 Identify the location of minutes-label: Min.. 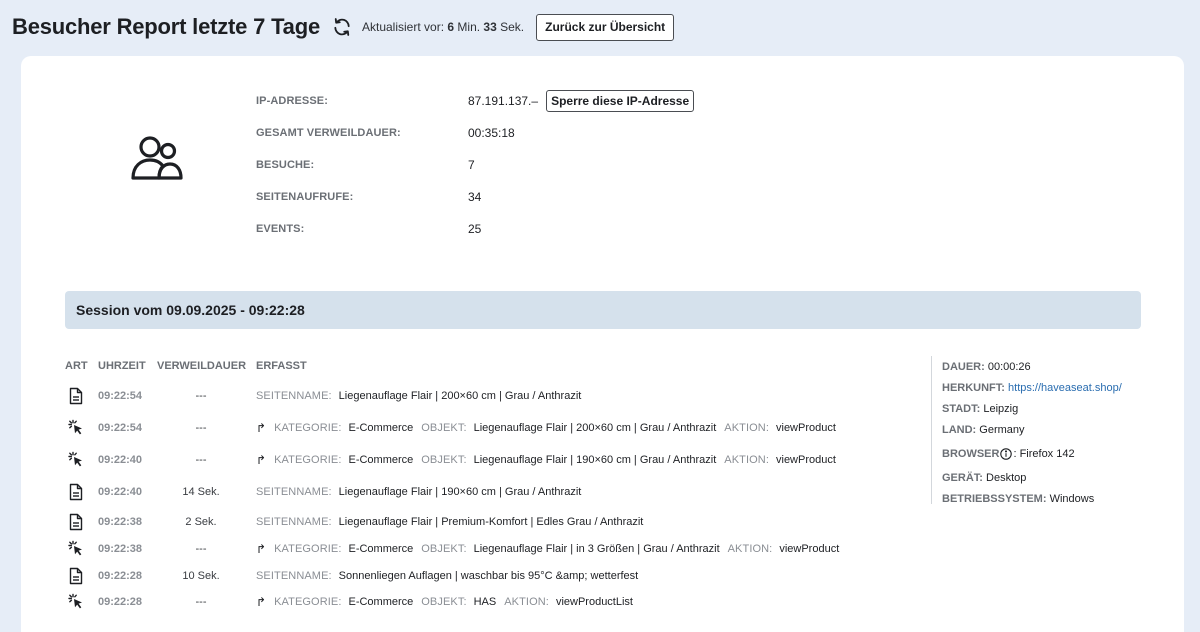
(469, 27).